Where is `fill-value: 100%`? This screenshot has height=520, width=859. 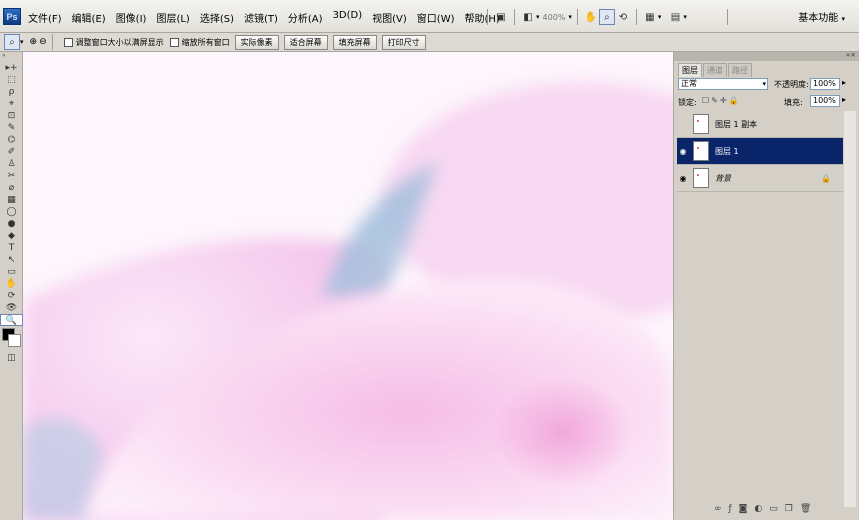
fill-value: 100% is located at coordinates (824, 100).